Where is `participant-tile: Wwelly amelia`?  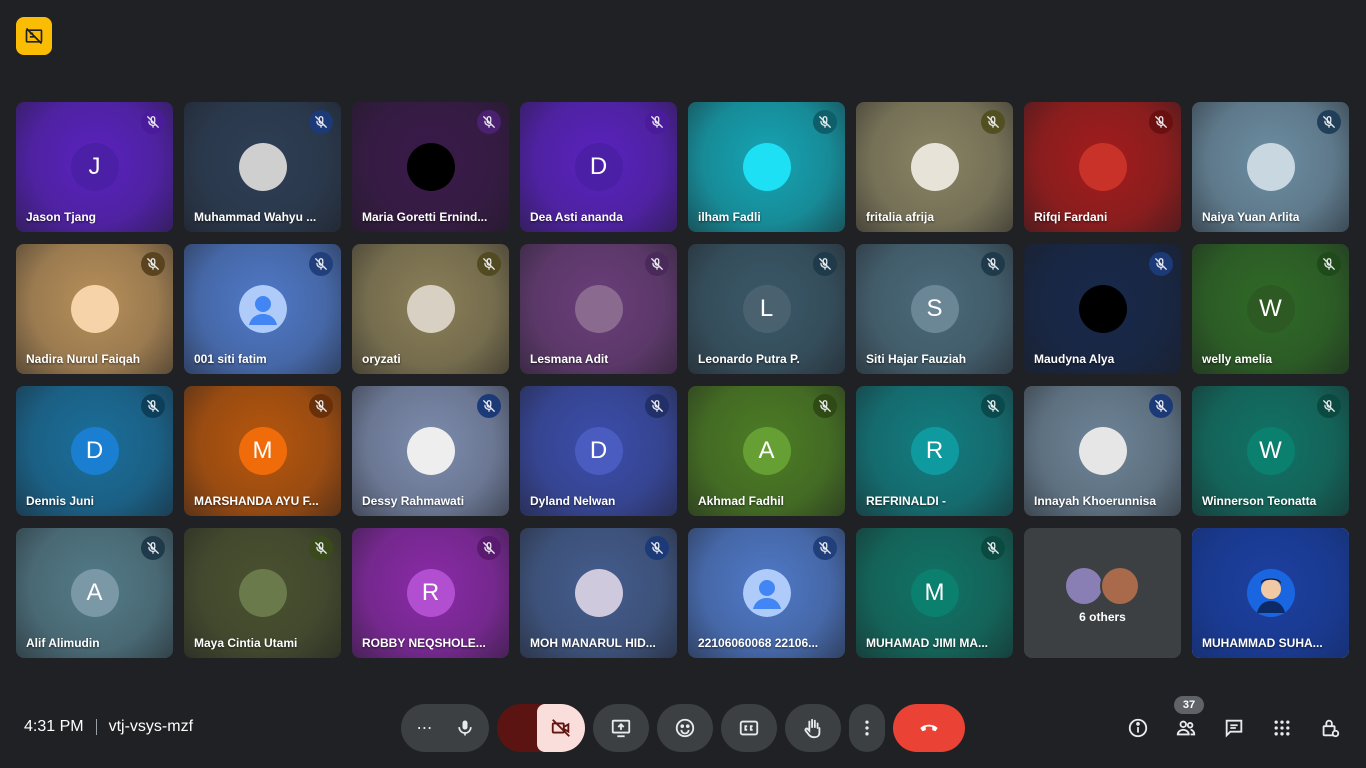
participant-tile: Wwelly amelia is located at coordinates (1270, 309).